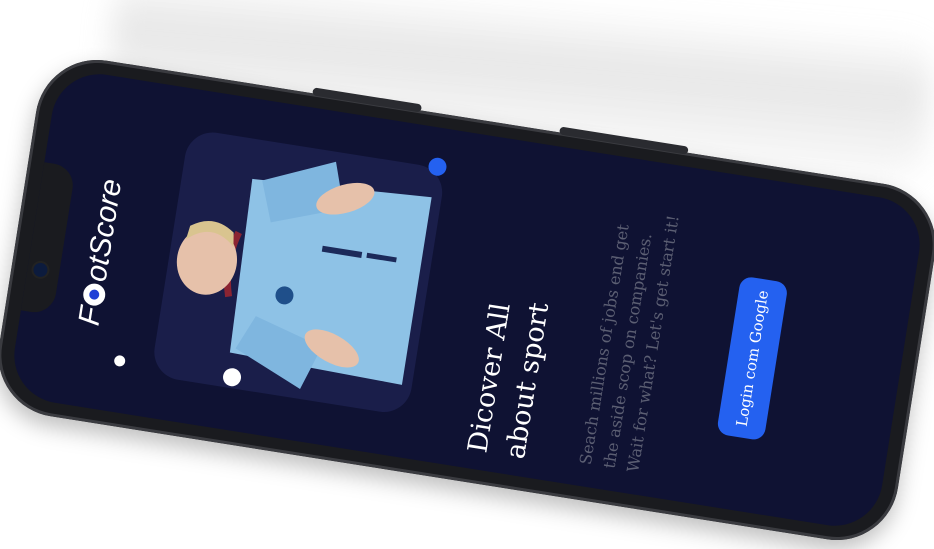 This screenshot has height=549, width=934. I want to click on football-icon, so click(94, 294).